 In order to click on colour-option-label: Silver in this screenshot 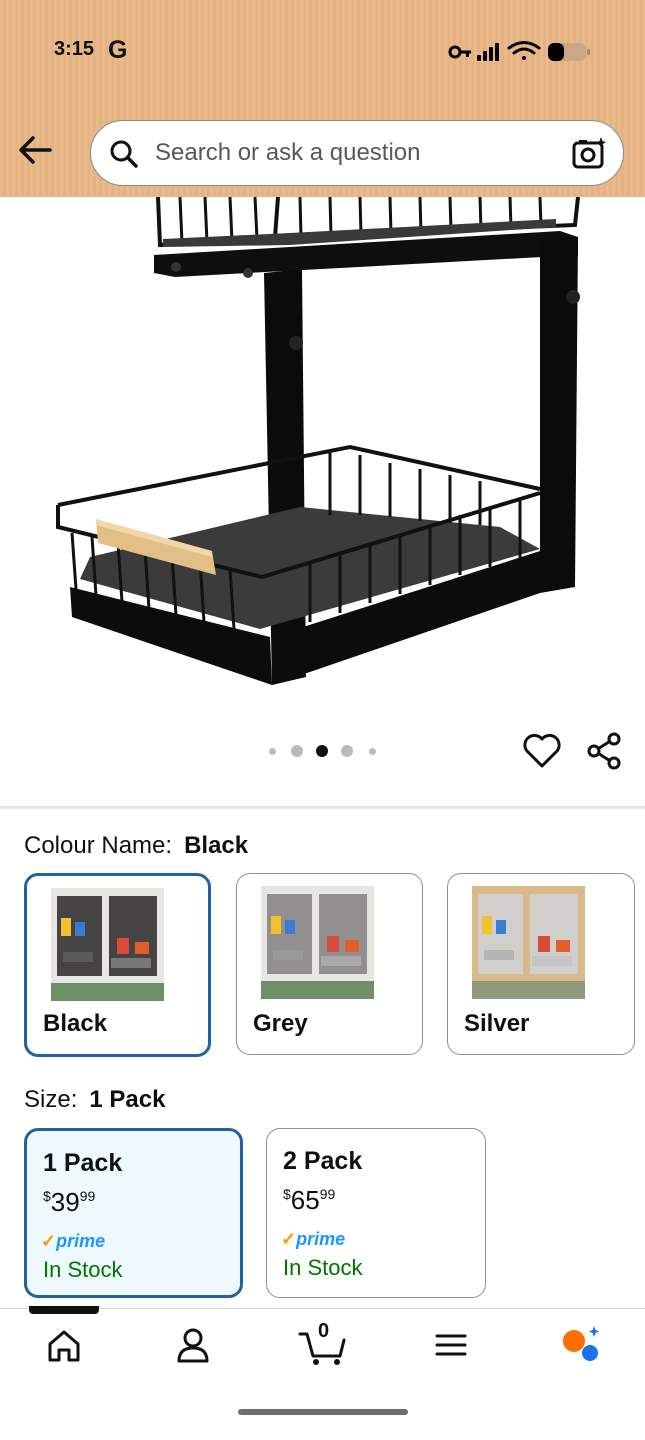, I will do `click(497, 1023)`.